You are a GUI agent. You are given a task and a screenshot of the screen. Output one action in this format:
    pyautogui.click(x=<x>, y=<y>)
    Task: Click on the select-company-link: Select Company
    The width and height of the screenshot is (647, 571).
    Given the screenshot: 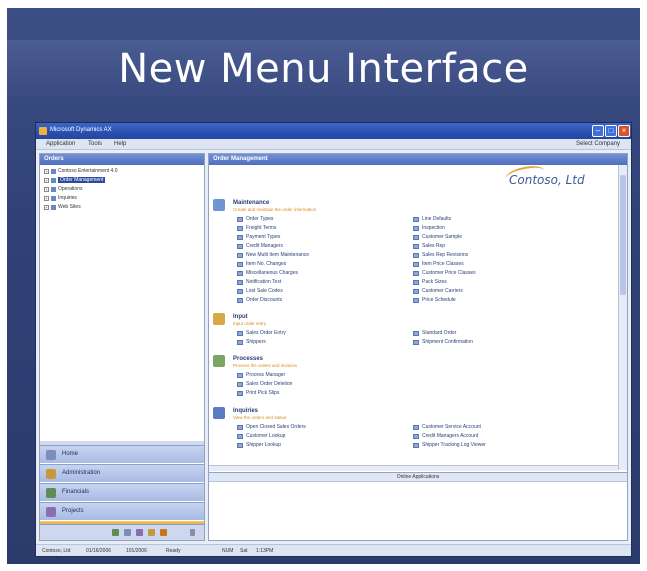 What is the action you would take?
    pyautogui.click(x=598, y=144)
    